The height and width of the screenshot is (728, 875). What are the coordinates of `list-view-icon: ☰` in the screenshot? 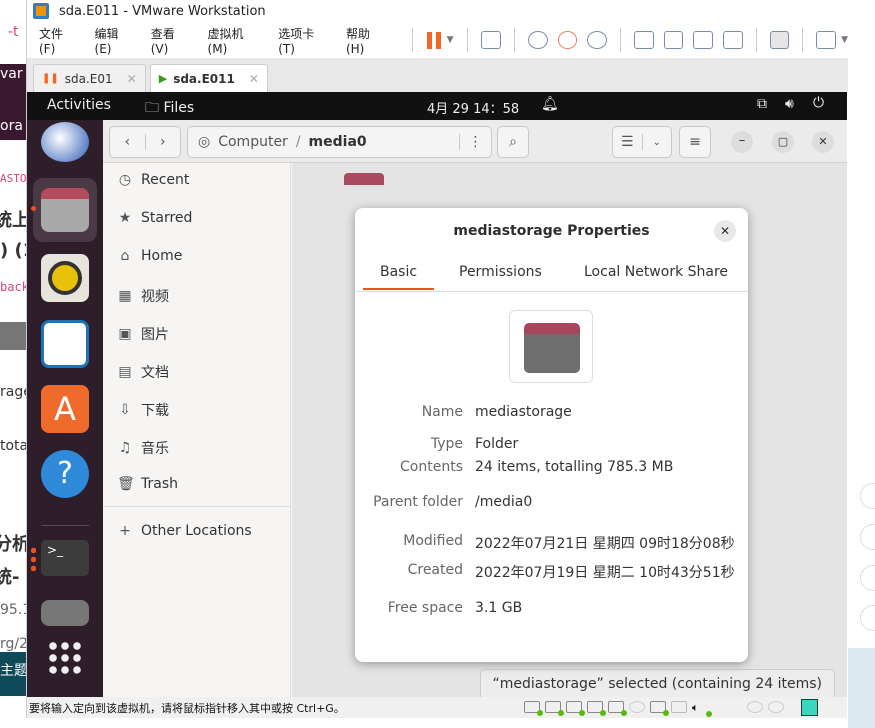 It's located at (628, 142).